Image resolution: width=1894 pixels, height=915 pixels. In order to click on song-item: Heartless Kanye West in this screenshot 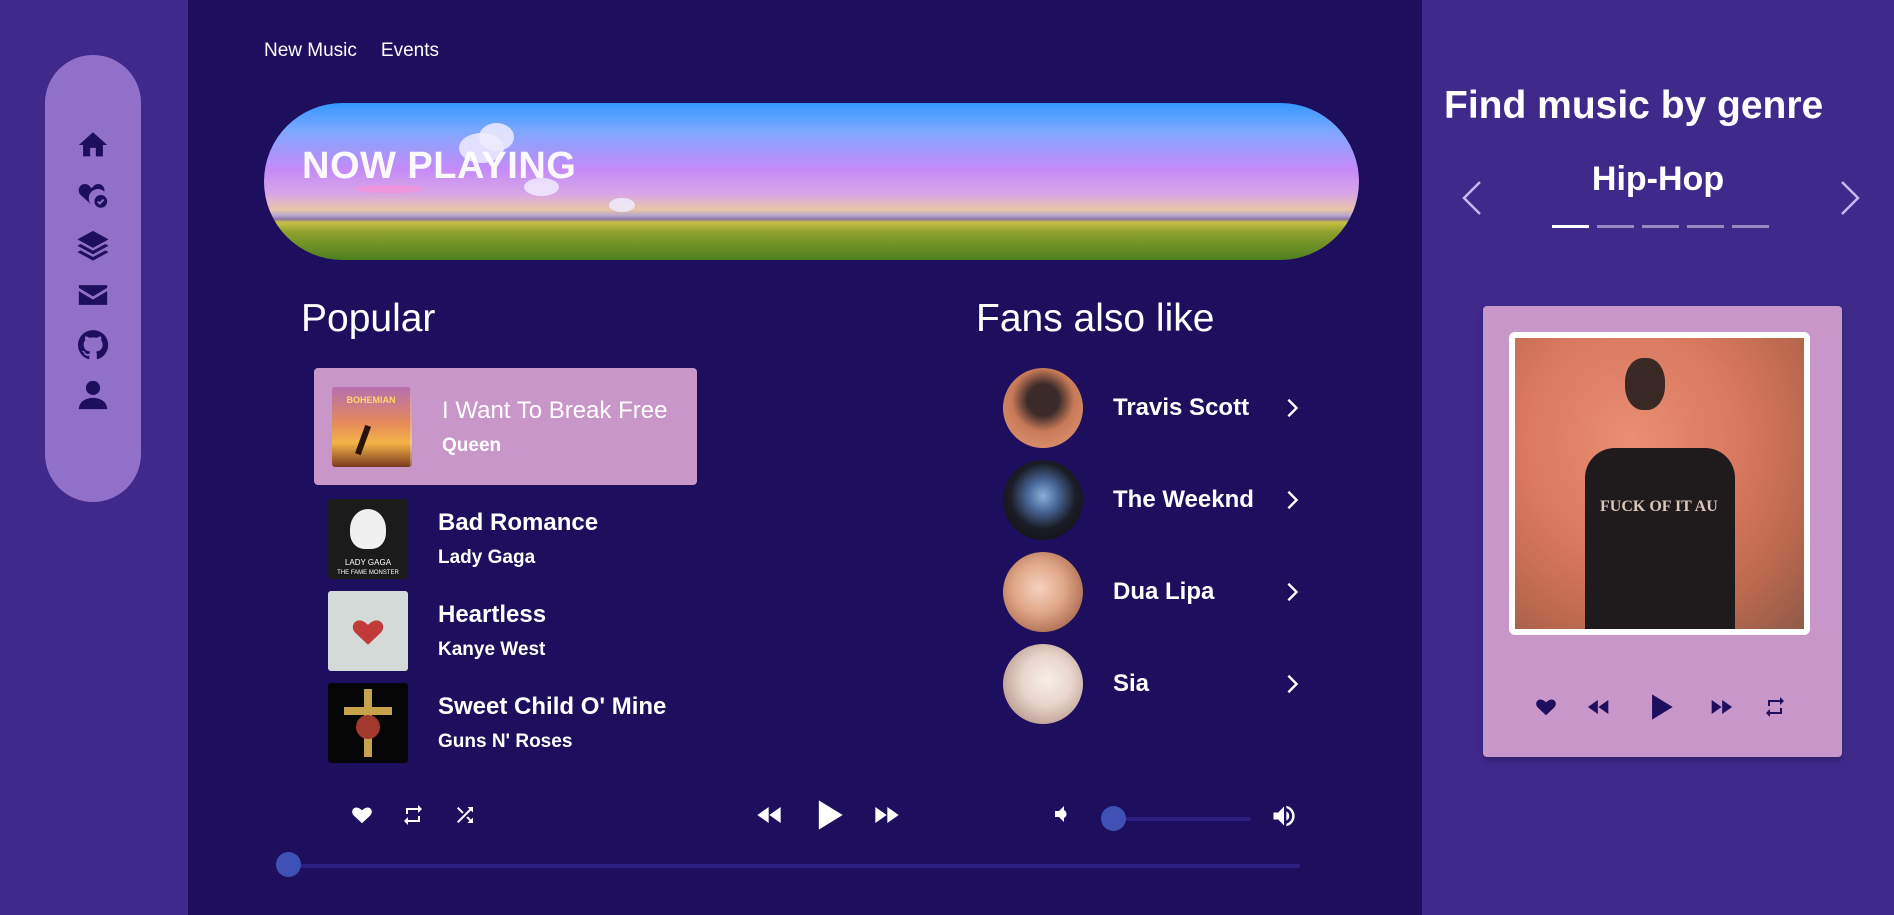, I will do `click(518, 631)`.